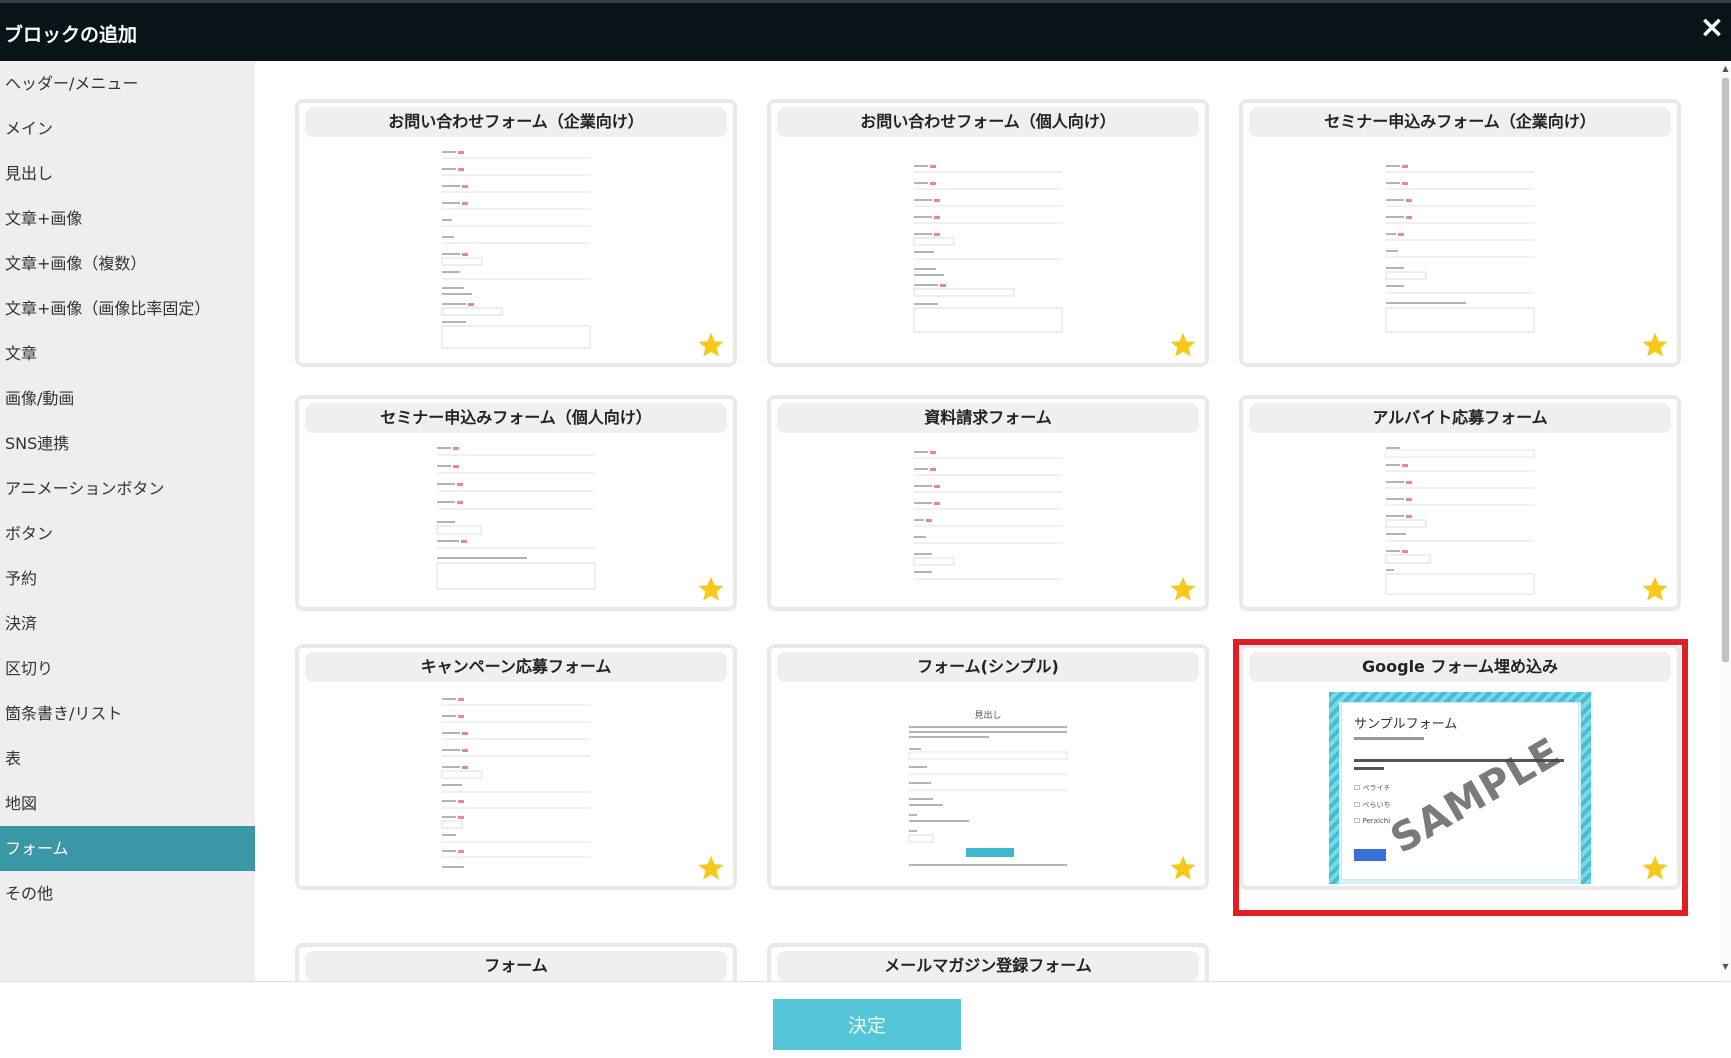  What do you see at coordinates (1406, 724) in the screenshot?
I see `sample-form-title: サンプルフォーム` at bounding box center [1406, 724].